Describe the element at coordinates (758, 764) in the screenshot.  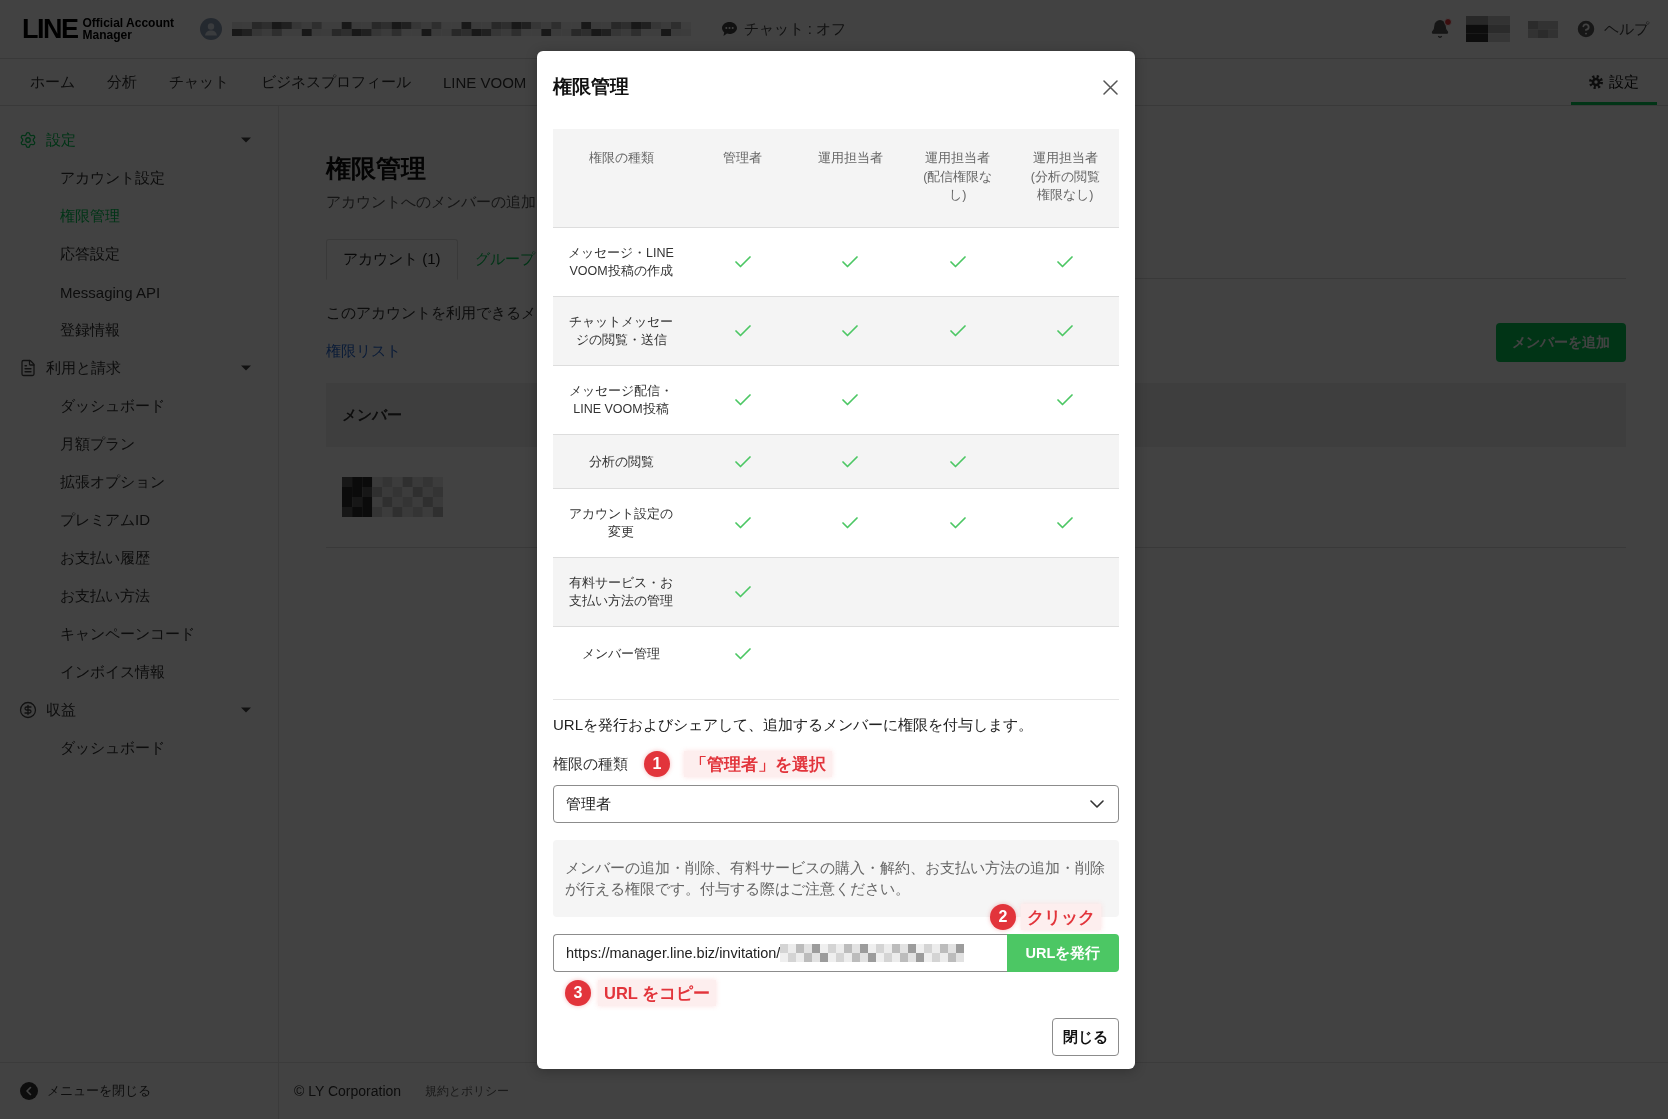
I see `annotation-label: 「管理者」を選択` at that location.